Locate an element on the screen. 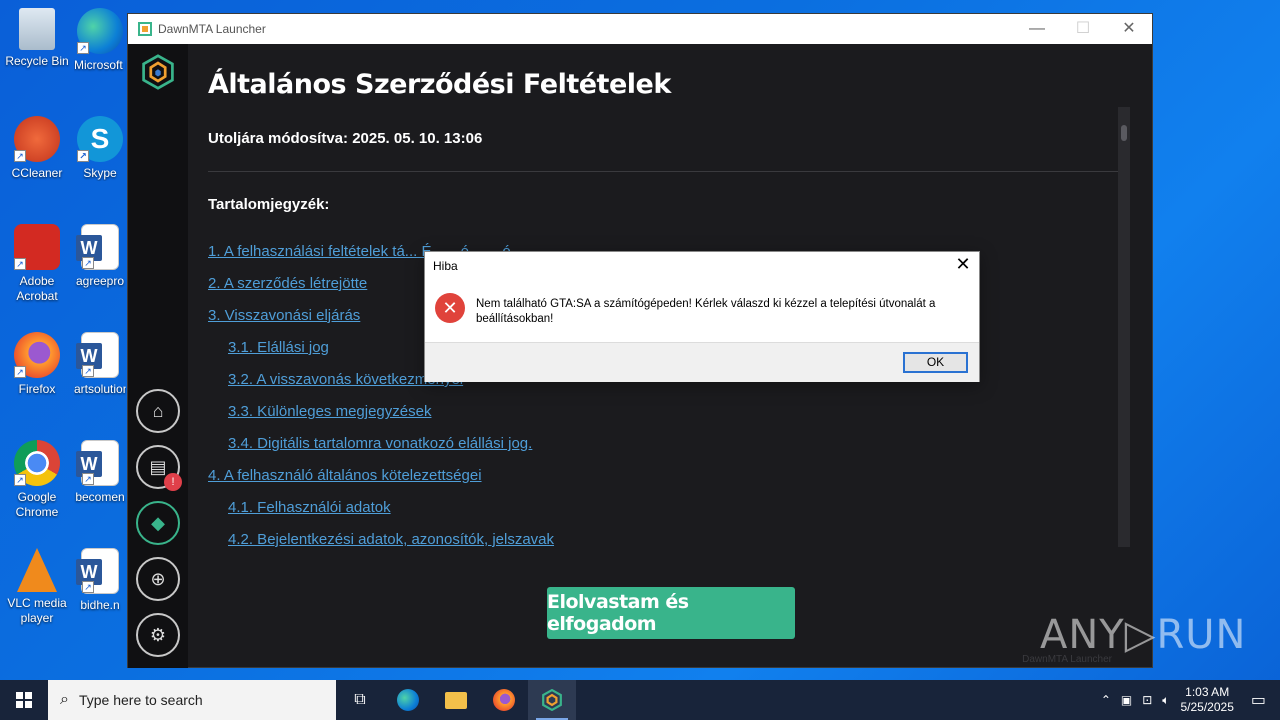 This screenshot has height=720, width=1280. task-view-icon: ⧉ is located at coordinates (360, 699).